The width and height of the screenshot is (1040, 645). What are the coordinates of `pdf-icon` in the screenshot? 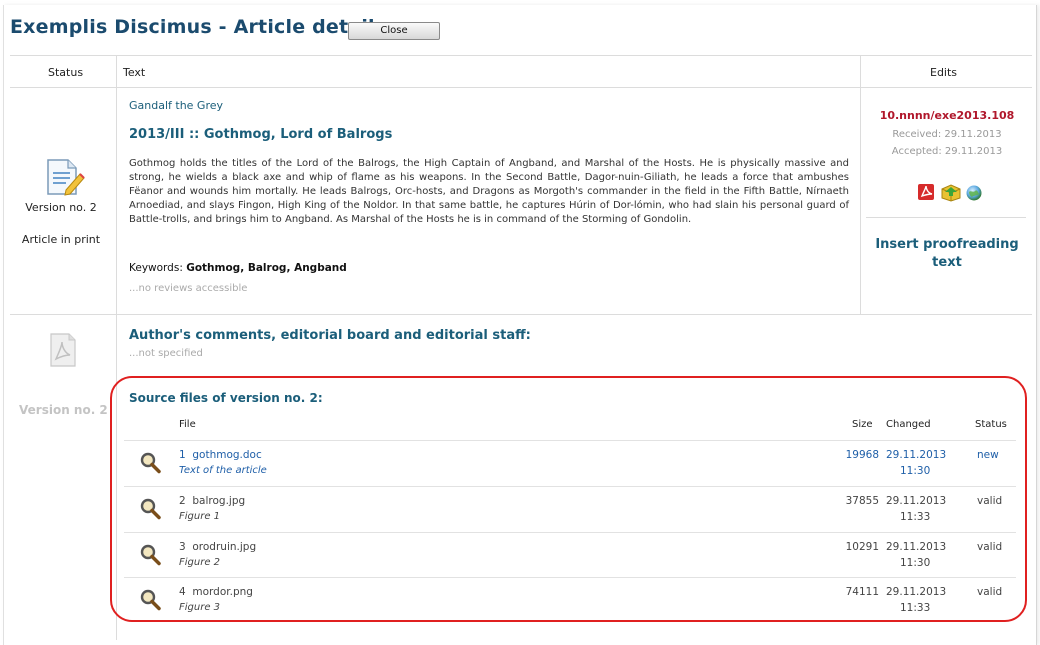 It's located at (927, 192).